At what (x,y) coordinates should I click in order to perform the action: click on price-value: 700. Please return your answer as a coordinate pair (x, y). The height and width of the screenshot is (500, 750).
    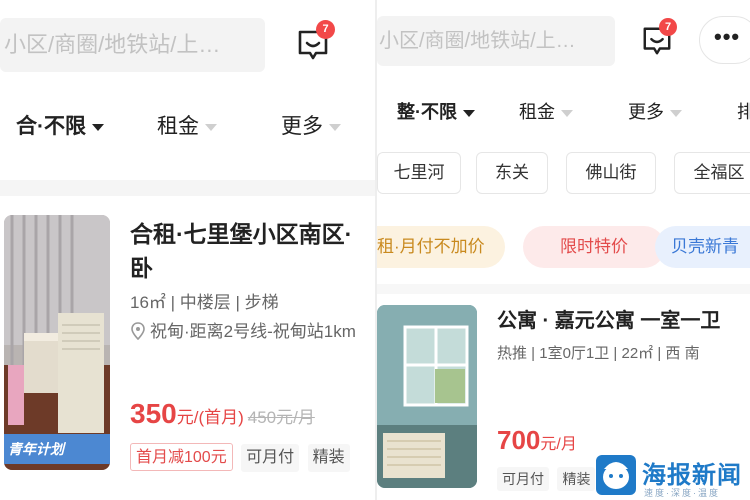
    Looking at the image, I should click on (519, 440).